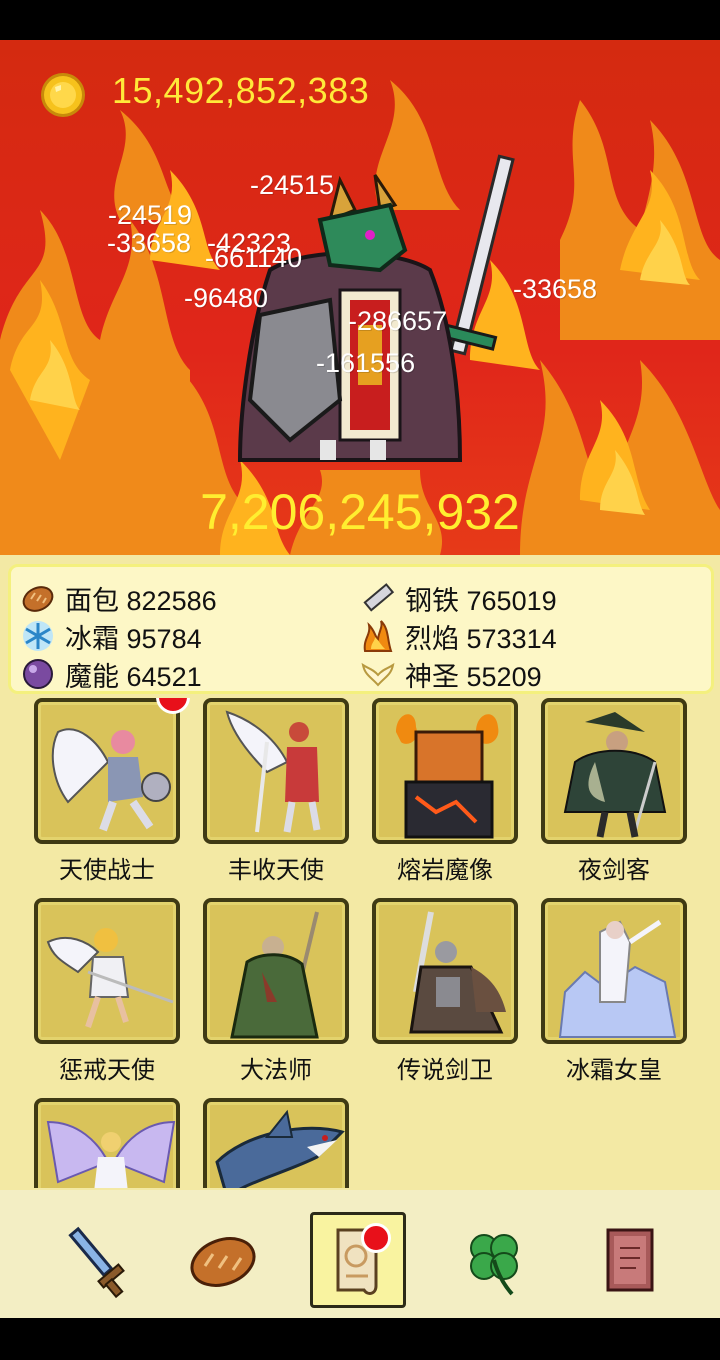  Describe the element at coordinates (110, 978) in the screenshot. I see `punisher-angel-portrait` at that location.